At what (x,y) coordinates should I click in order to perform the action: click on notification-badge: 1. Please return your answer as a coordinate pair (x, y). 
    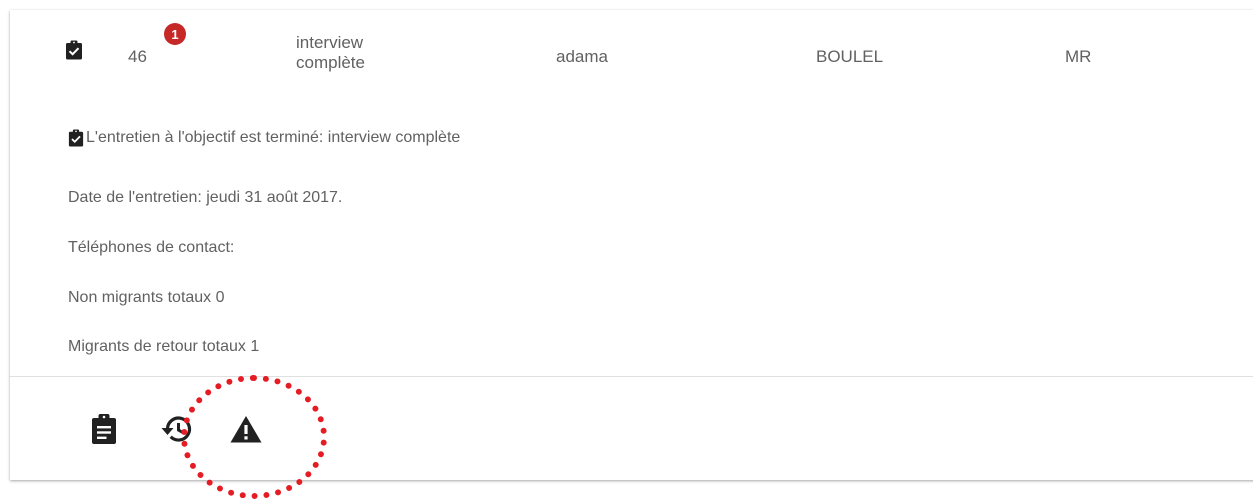
    Looking at the image, I should click on (175, 34).